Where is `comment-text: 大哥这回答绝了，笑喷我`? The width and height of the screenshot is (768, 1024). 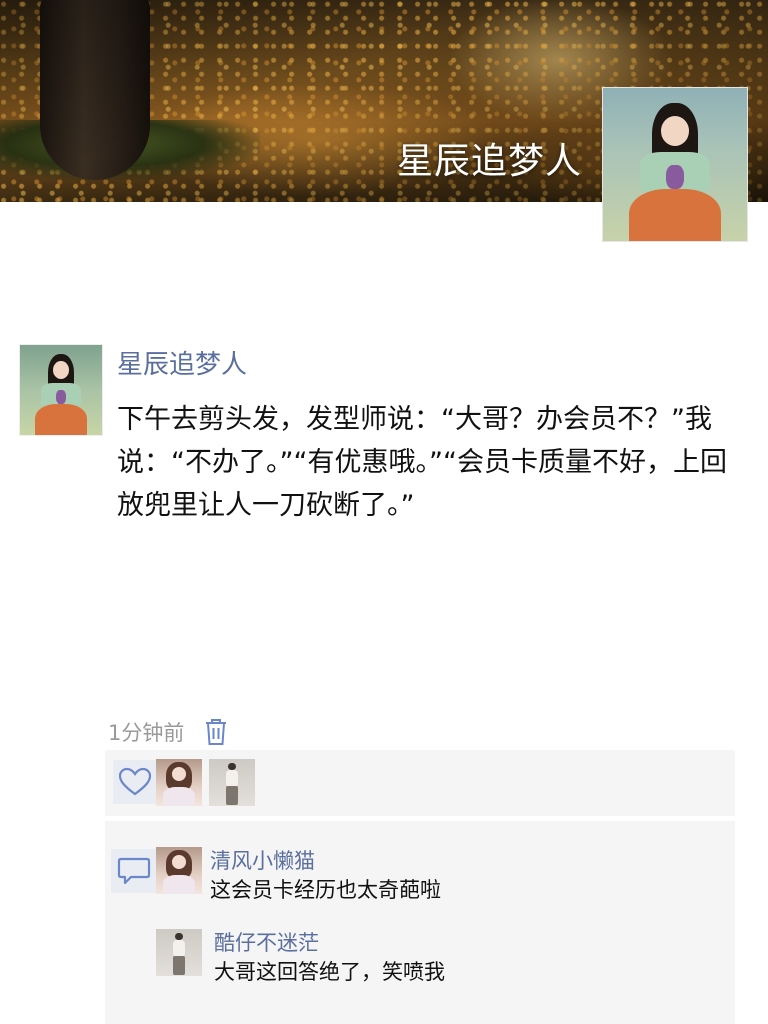
comment-text: 大哥这回答绝了，笑喷我 is located at coordinates (329, 971).